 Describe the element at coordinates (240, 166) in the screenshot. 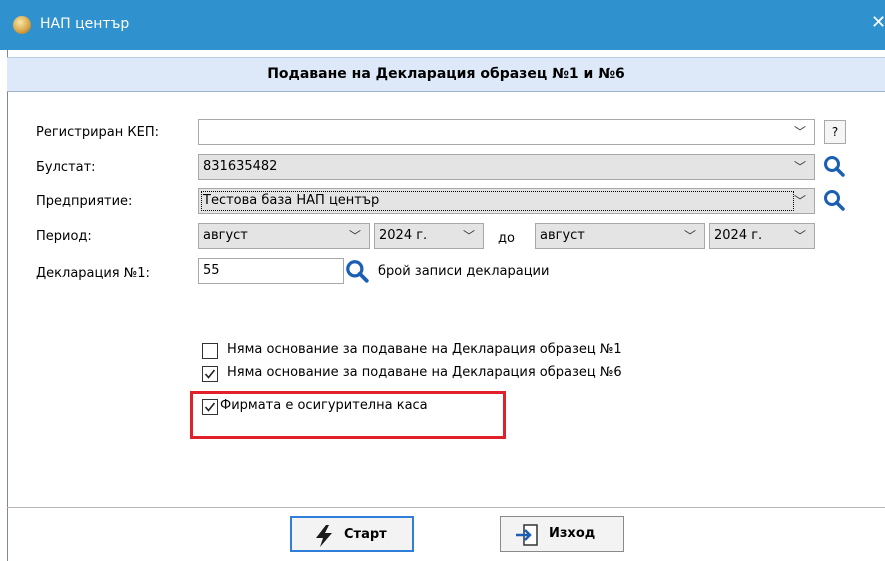

I see `bulstat-value: 831635482` at that location.